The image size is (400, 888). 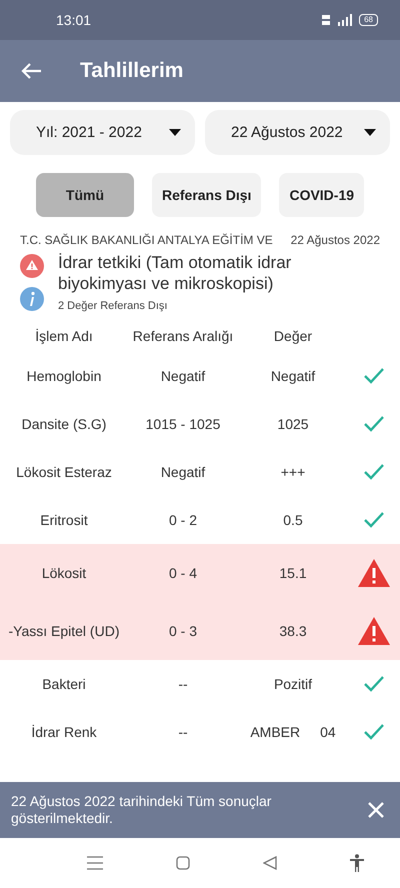 I want to click on test-date: 22 Ağustos 2022, so click(x=335, y=240).